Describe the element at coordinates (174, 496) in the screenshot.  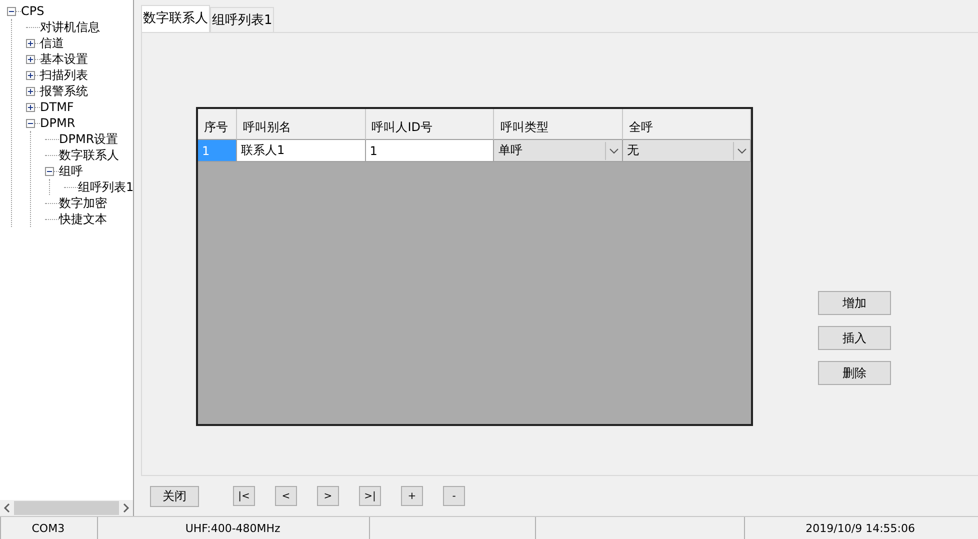
I see `close-button: 关闭` at that location.